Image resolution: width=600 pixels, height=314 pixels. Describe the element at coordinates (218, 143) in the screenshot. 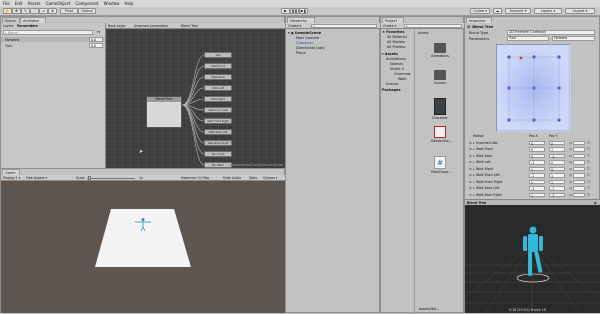

I see `graph-node-walk-back-right: Walk Back Right` at that location.